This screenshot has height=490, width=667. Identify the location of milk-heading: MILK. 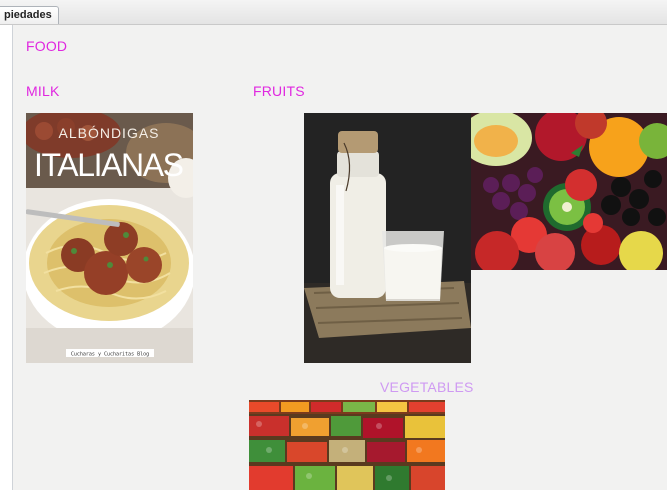
(43, 91).